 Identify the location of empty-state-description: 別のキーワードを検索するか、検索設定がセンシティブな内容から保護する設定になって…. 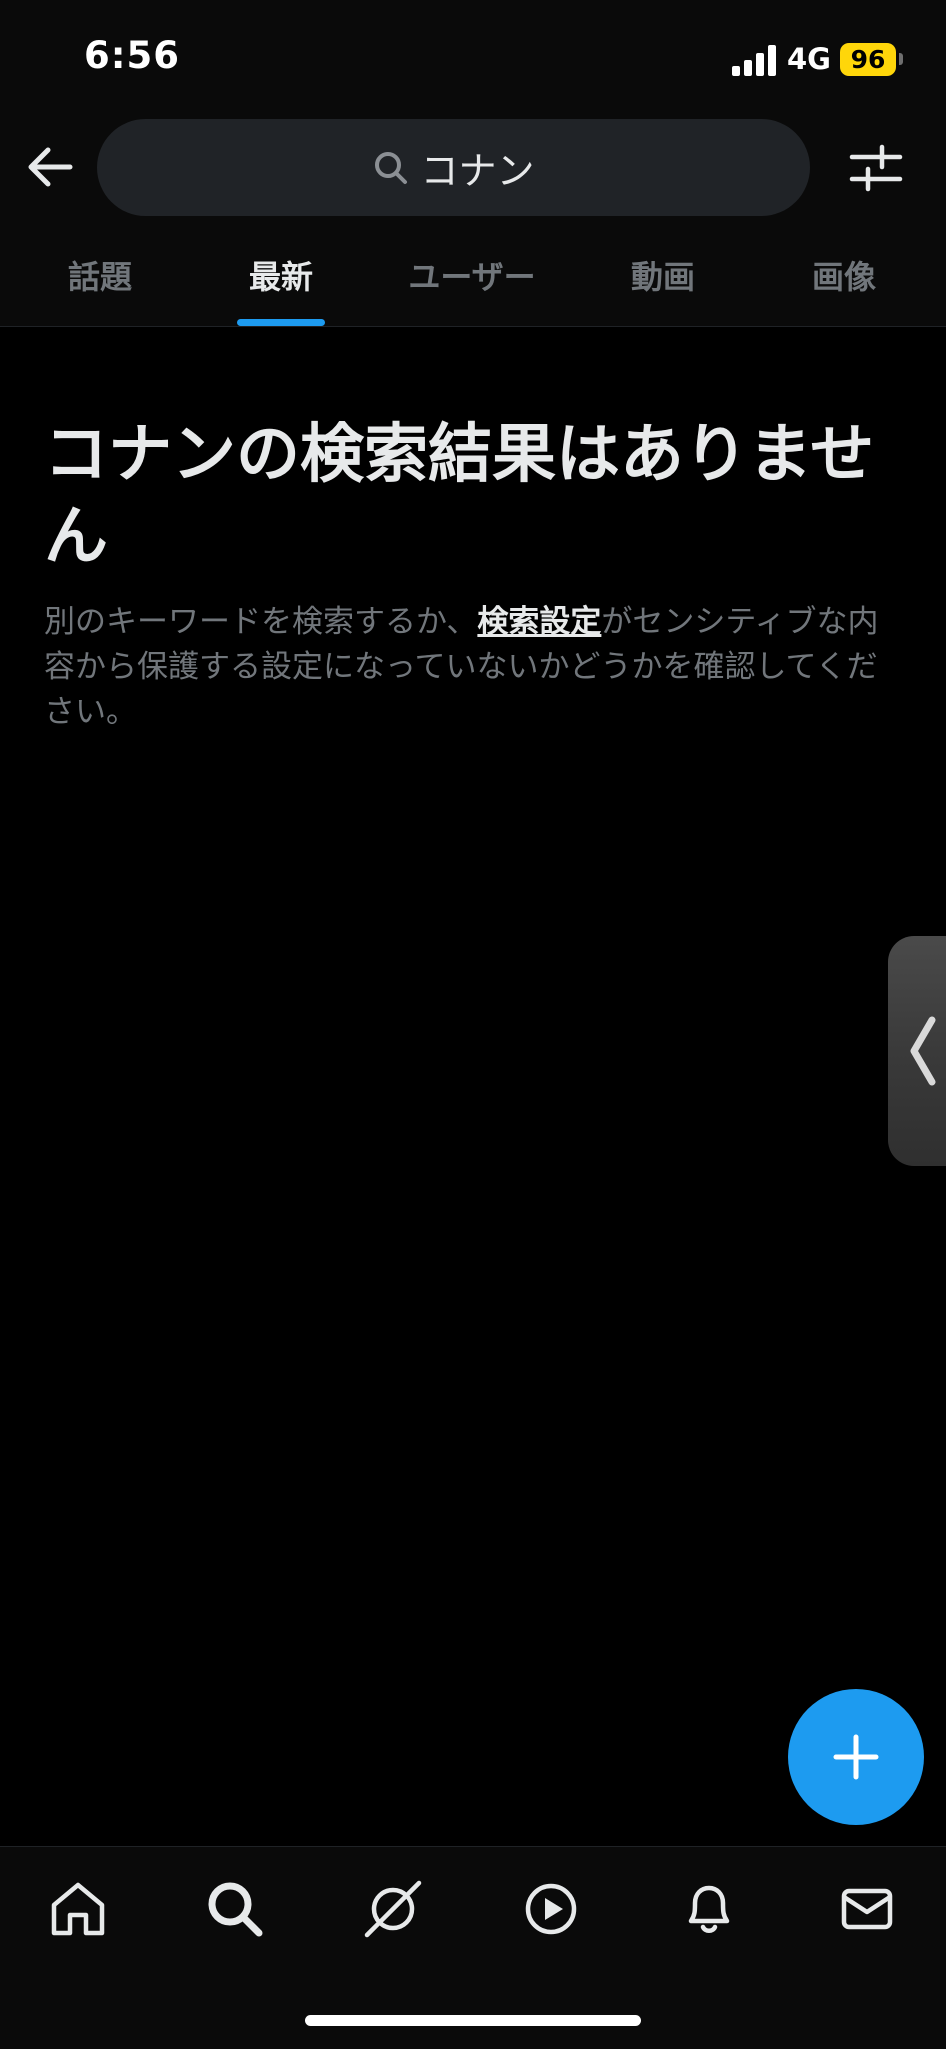
(474, 667).